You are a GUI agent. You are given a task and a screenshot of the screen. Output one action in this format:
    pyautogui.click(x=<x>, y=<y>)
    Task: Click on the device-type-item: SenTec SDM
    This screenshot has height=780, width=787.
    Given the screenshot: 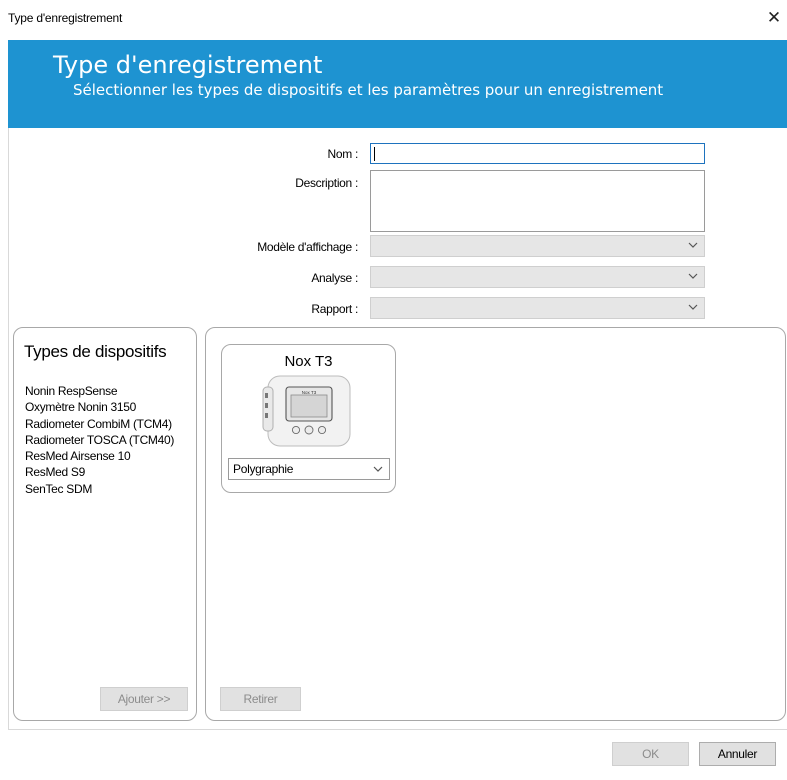 What is the action you would take?
    pyautogui.click(x=99, y=489)
    